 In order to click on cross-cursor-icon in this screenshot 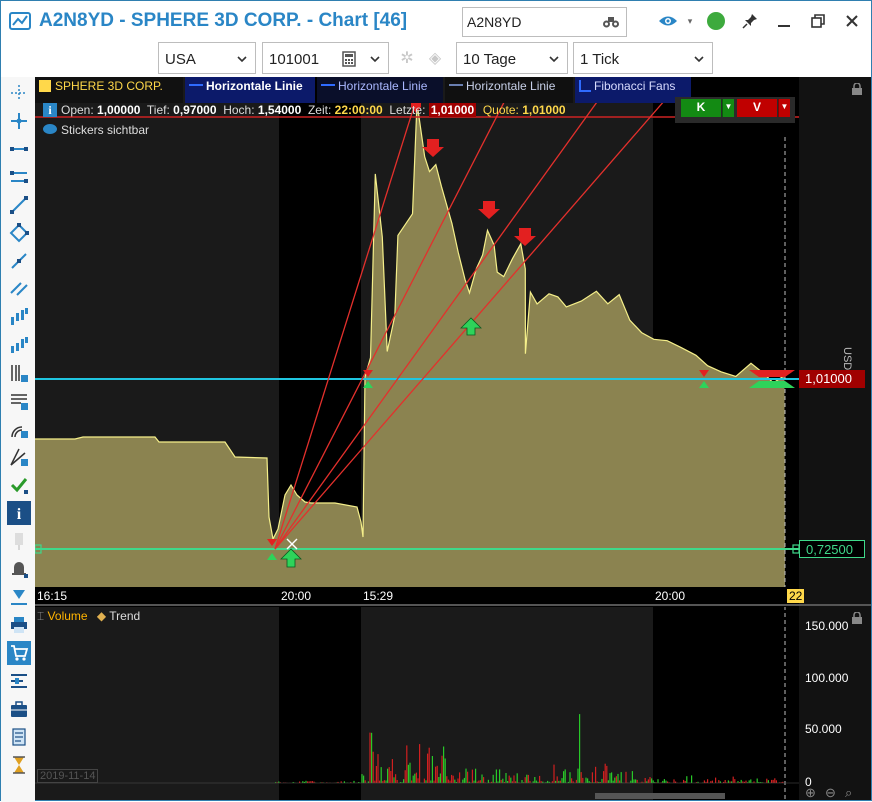, I will do `click(19, 121)`.